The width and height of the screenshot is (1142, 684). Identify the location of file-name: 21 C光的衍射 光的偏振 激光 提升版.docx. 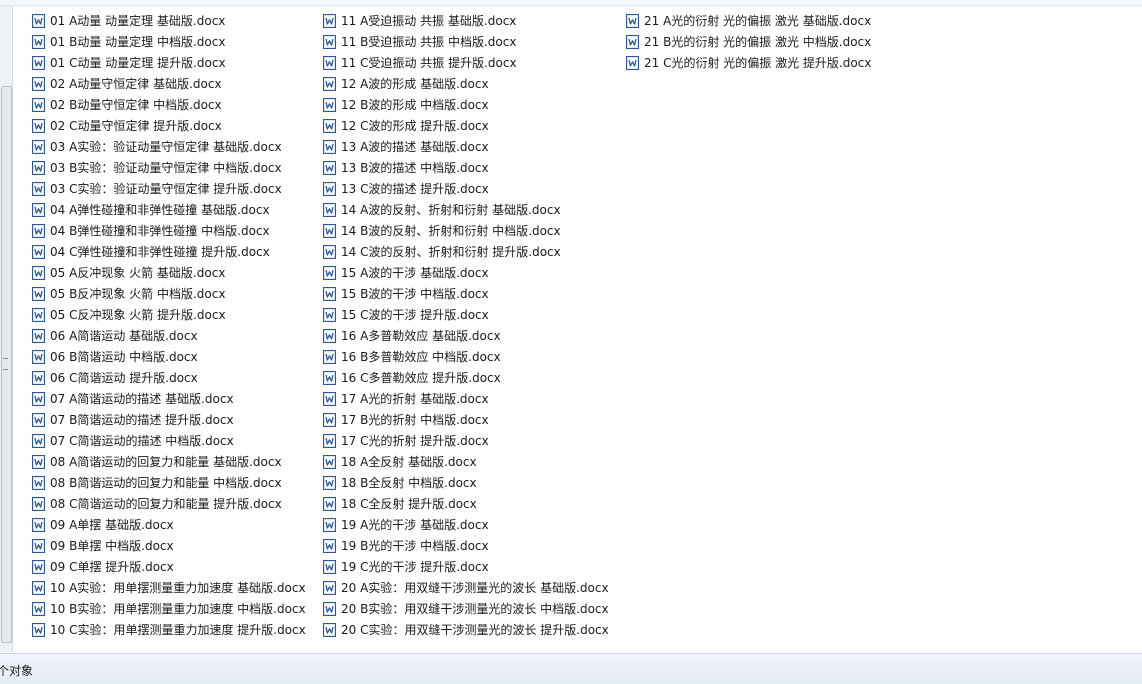
(758, 63).